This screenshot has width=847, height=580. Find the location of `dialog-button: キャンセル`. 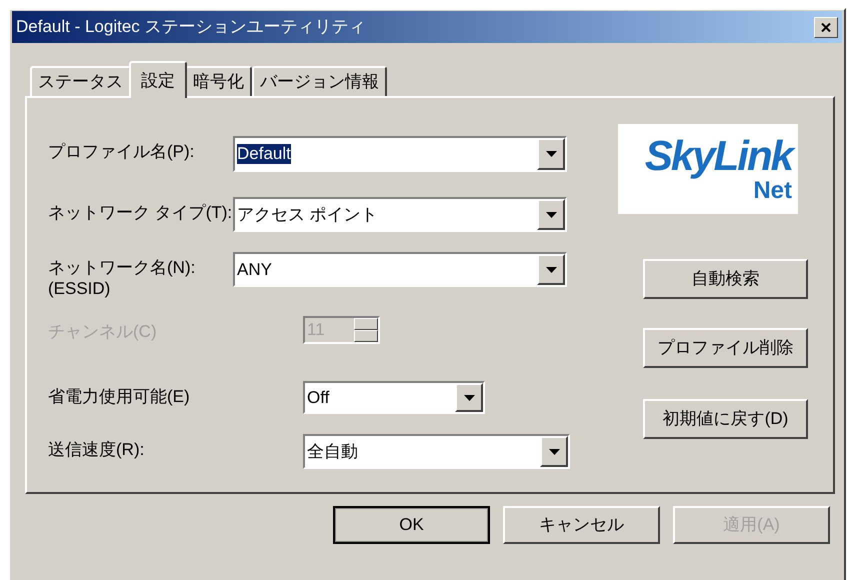

dialog-button: キャンセル is located at coordinates (581, 525).